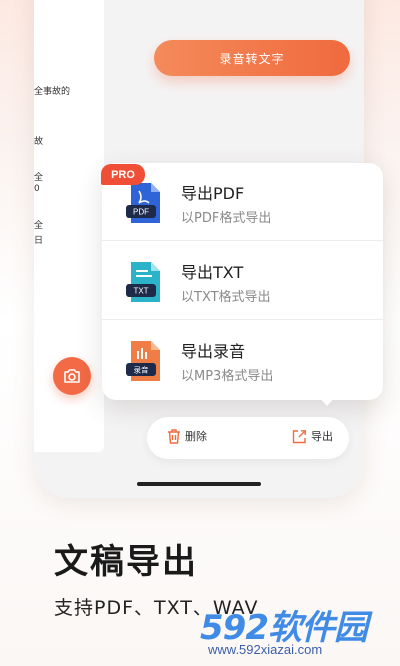  I want to click on export-audio-item: 录音 导出录音 以MP3格式导出, so click(242, 360).